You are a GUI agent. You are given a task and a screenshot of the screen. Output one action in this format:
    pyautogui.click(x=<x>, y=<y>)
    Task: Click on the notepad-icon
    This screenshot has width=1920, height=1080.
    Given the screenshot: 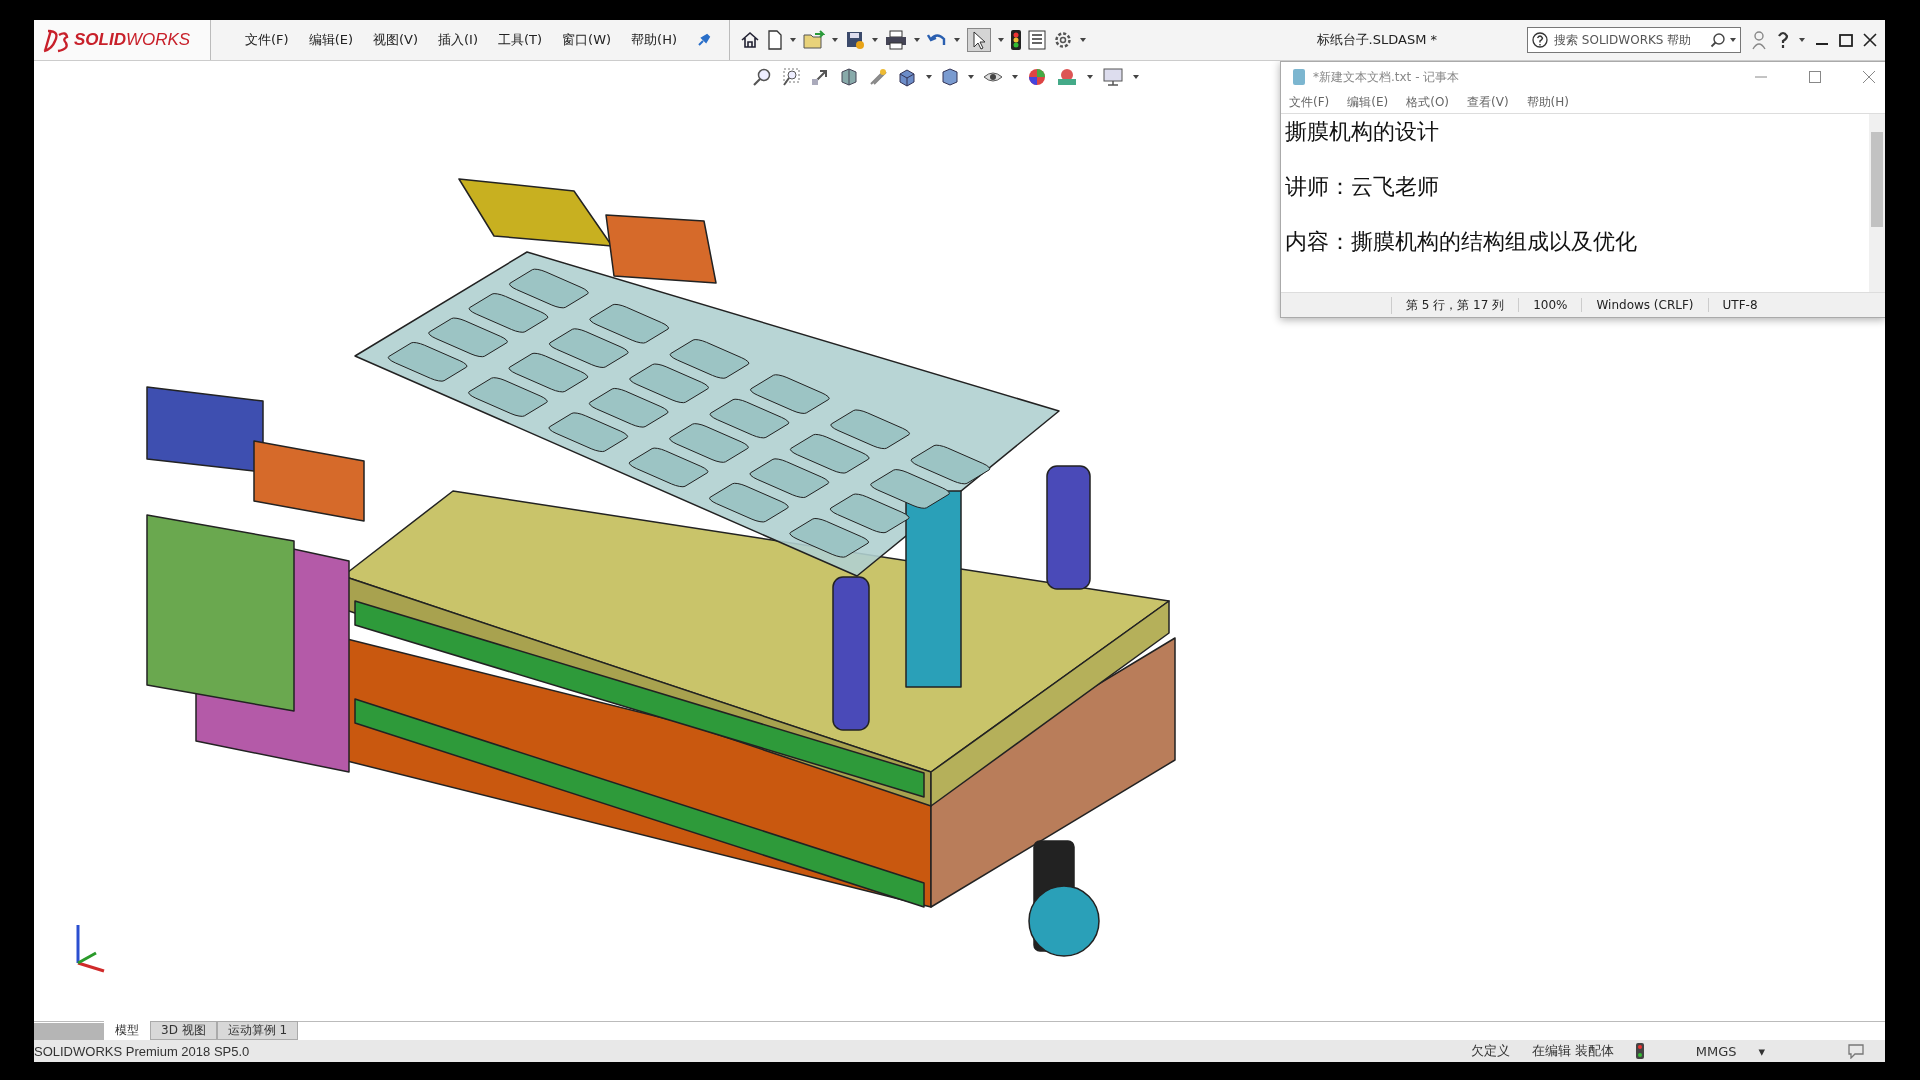 What is the action you would take?
    pyautogui.click(x=1299, y=77)
    